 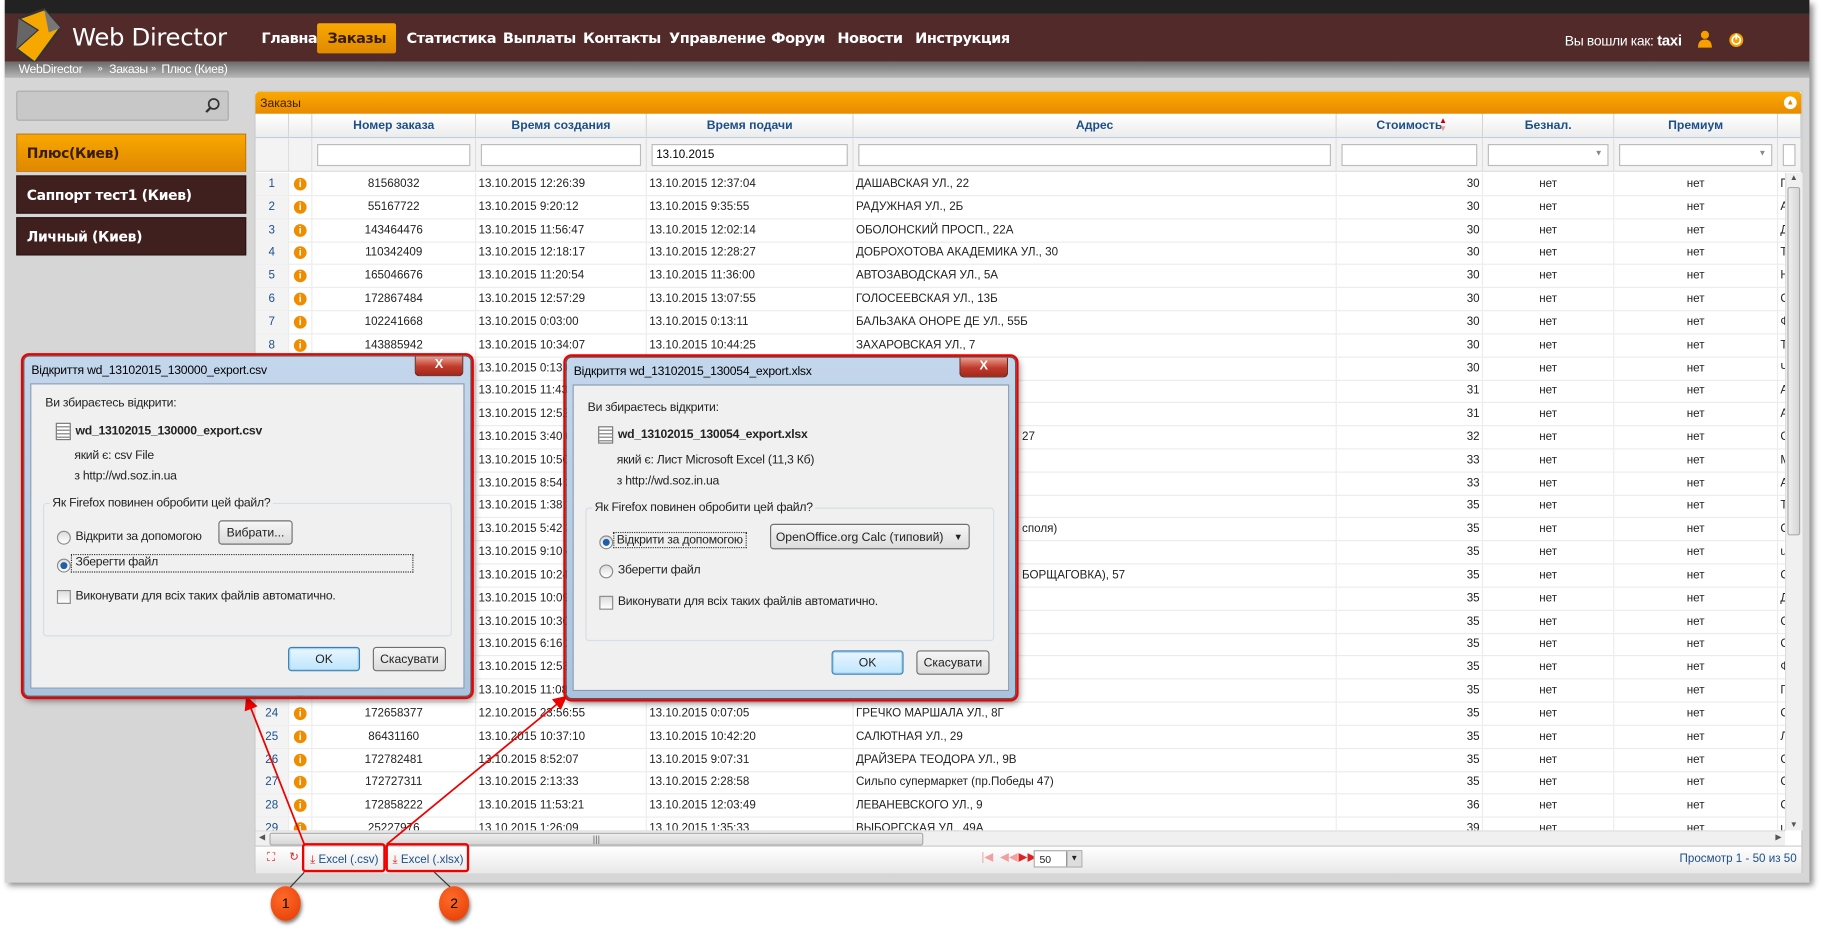 I want to click on app-select: OpenOffice.org Calc (типовий), so click(x=870, y=537).